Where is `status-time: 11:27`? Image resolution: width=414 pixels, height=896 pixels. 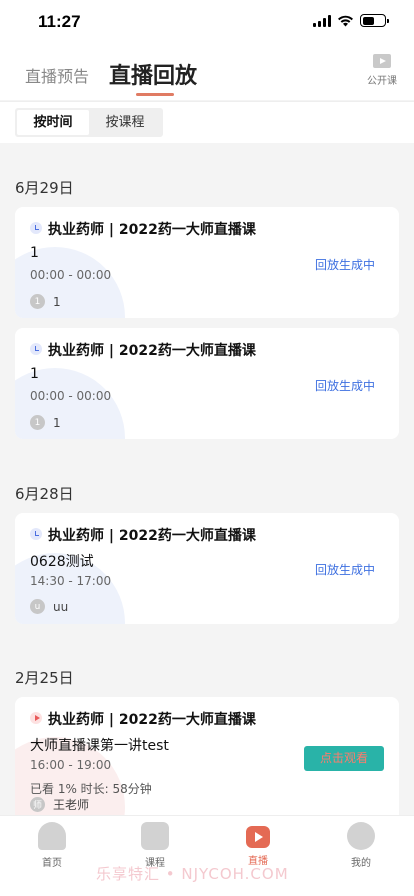 status-time: 11:27 is located at coordinates (59, 21).